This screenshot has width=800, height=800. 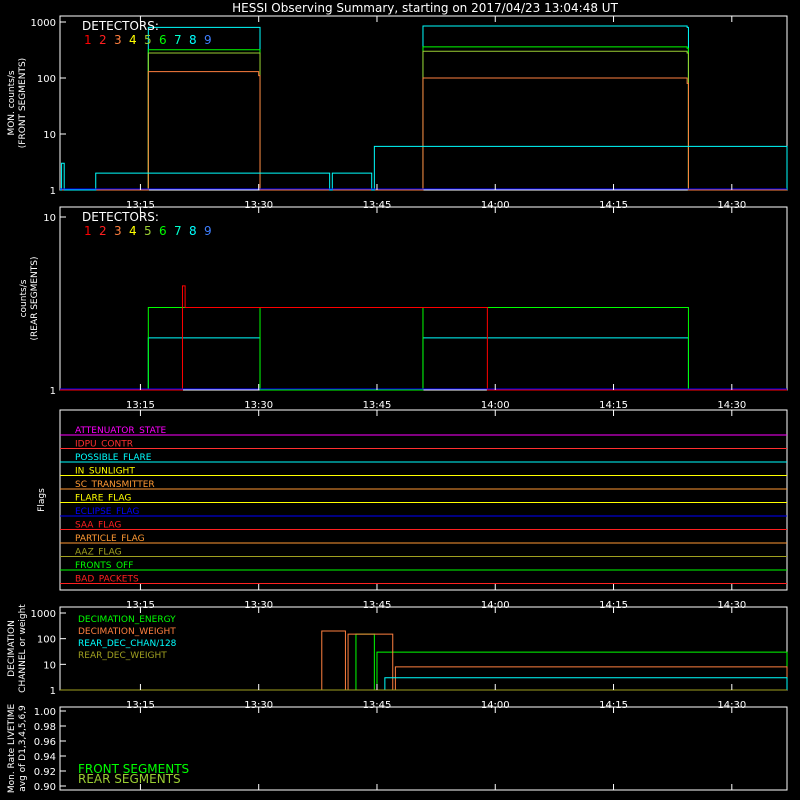 I want to click on y-axis-label: MON. counts/s, so click(x=12, y=102).